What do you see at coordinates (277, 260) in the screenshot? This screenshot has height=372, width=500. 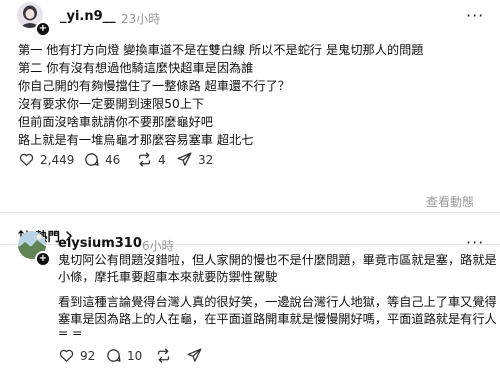 I see `reply-text-line: 鬼切阿公有問題沒錯啦，但人家開的慢也不是什麼問題，畢竟市區就是塞，路就是` at bounding box center [277, 260].